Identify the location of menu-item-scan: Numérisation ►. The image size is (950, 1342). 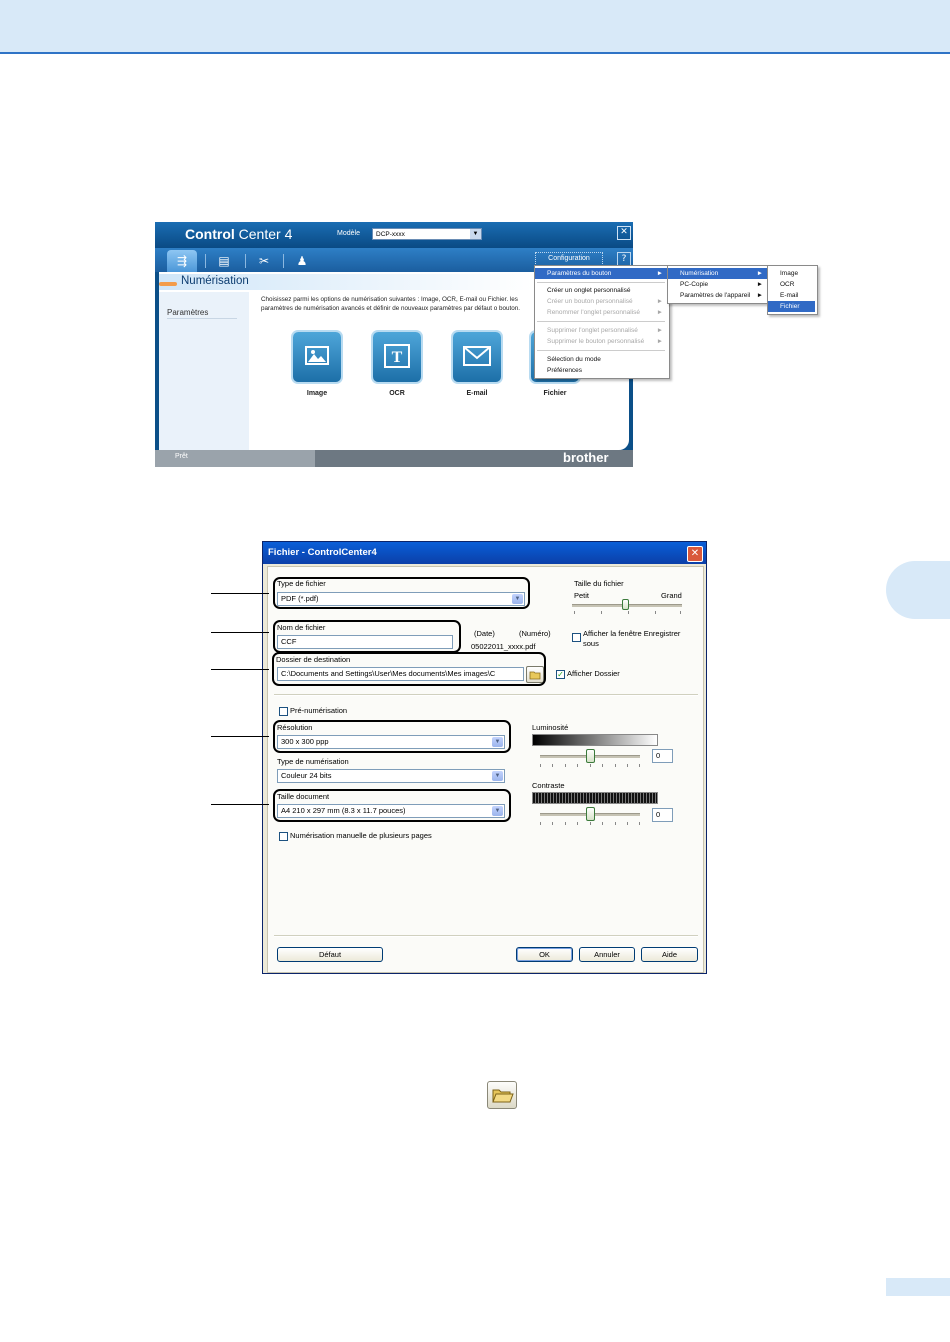
(717, 273).